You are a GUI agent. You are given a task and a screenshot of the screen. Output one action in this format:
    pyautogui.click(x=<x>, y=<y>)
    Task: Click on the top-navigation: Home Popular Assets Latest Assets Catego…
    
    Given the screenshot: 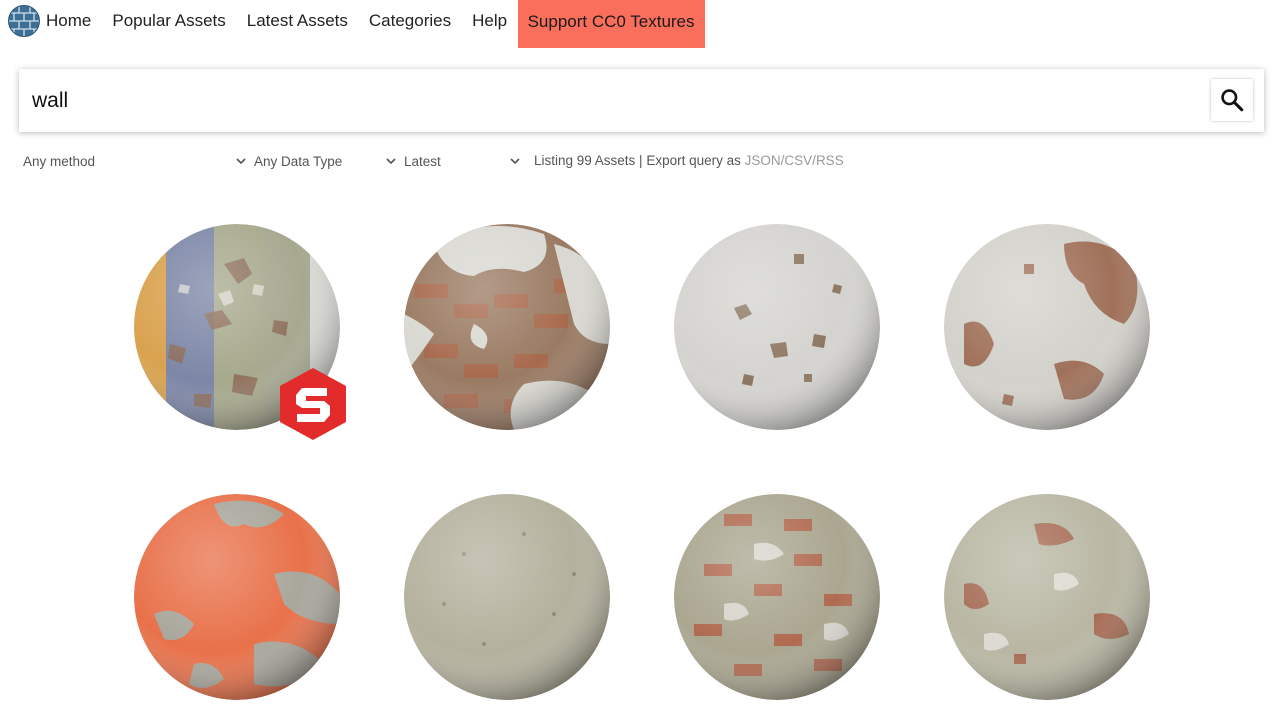 What is the action you would take?
    pyautogui.click(x=640, y=24)
    